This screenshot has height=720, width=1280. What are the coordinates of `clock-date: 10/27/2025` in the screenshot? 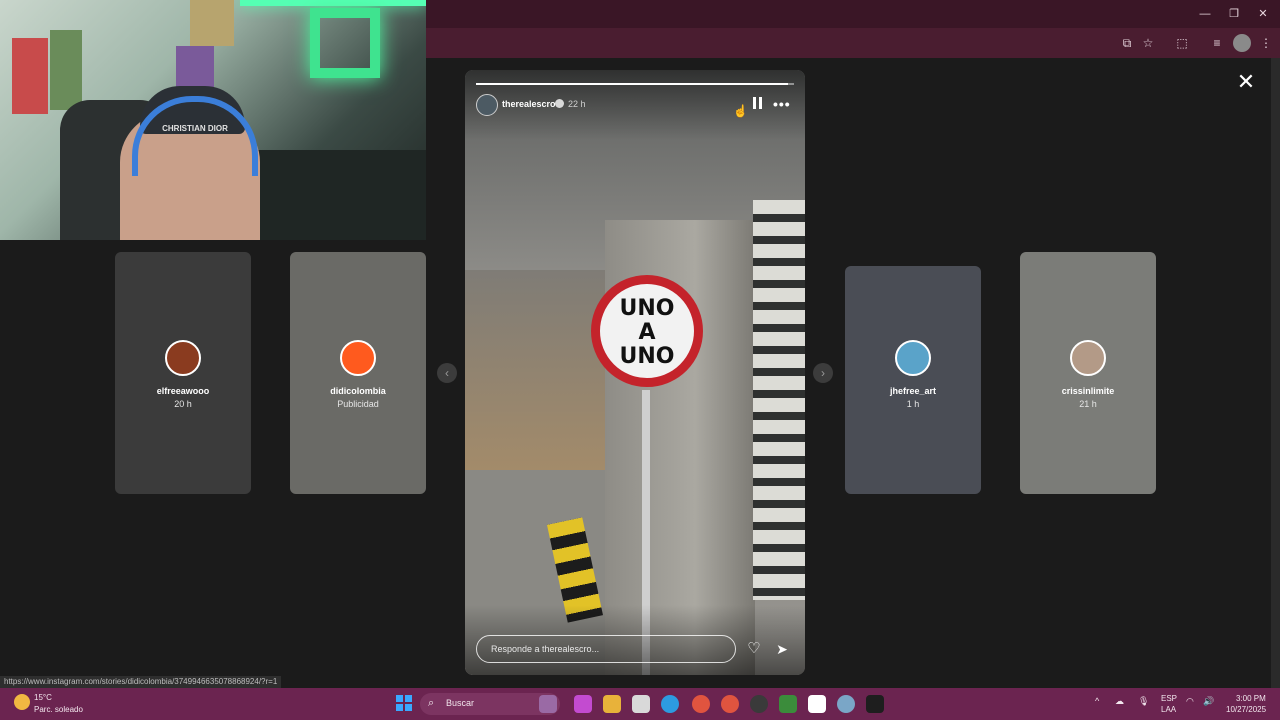 It's located at (1246, 709).